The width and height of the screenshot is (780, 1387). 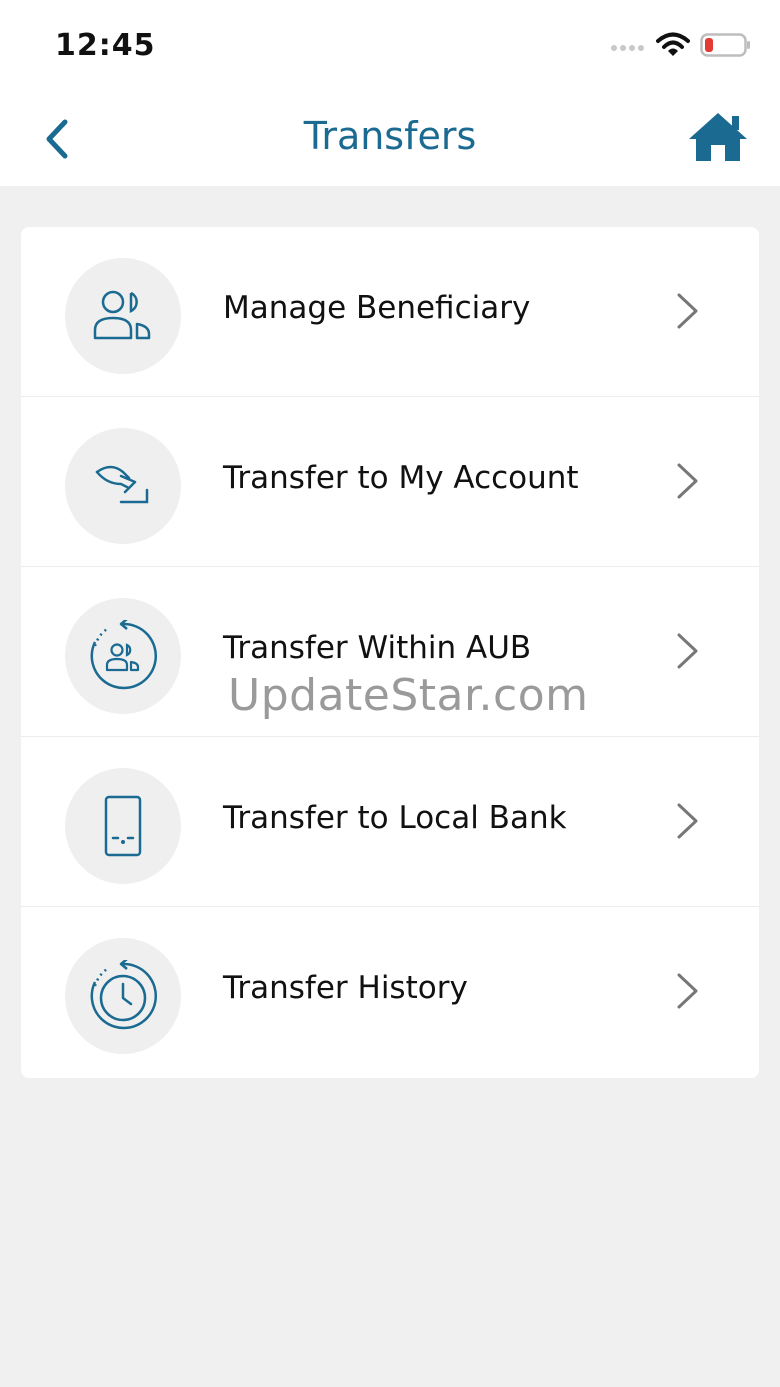 What do you see at coordinates (123, 656) in the screenshot?
I see `users-rotate-icon` at bounding box center [123, 656].